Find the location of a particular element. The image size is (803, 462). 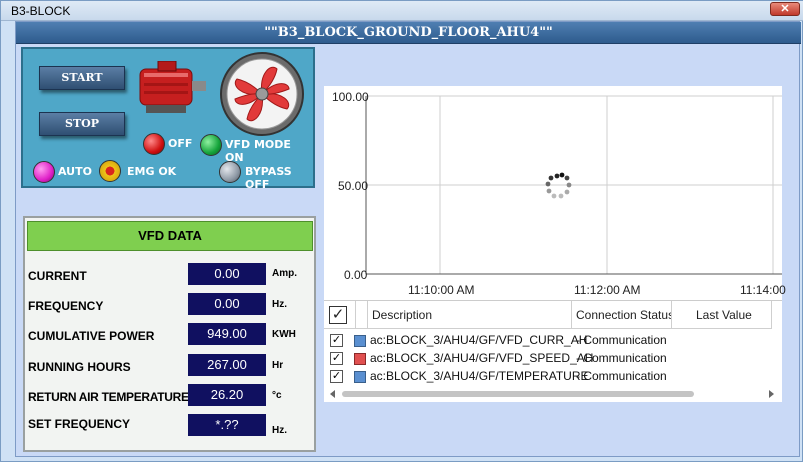

scrollbar-thumb is located at coordinates (518, 394).